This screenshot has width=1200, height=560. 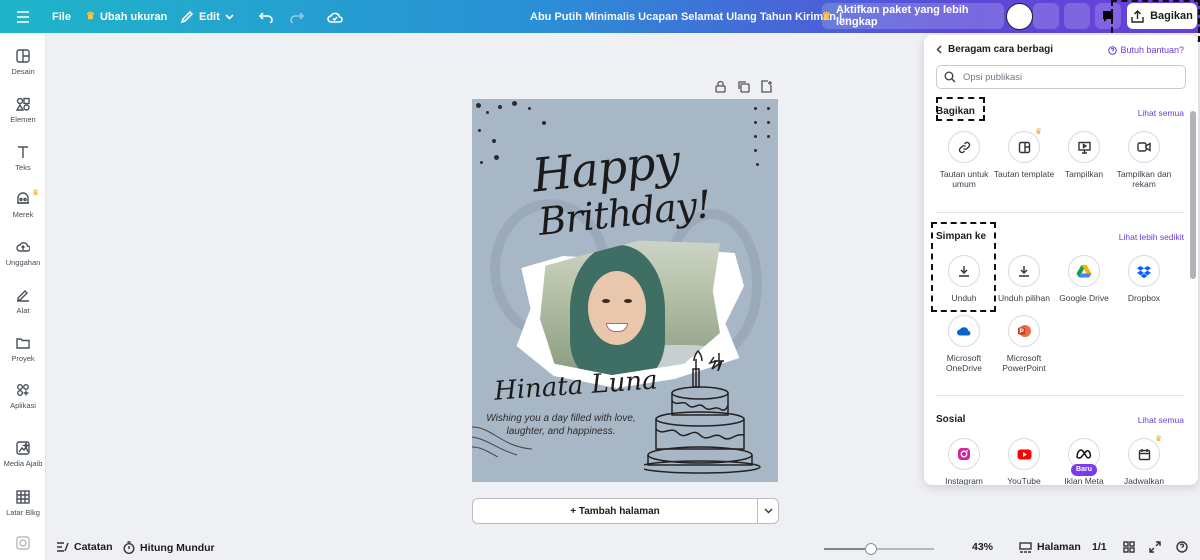 What do you see at coordinates (61, 16) in the screenshot?
I see `file-menu: File` at bounding box center [61, 16].